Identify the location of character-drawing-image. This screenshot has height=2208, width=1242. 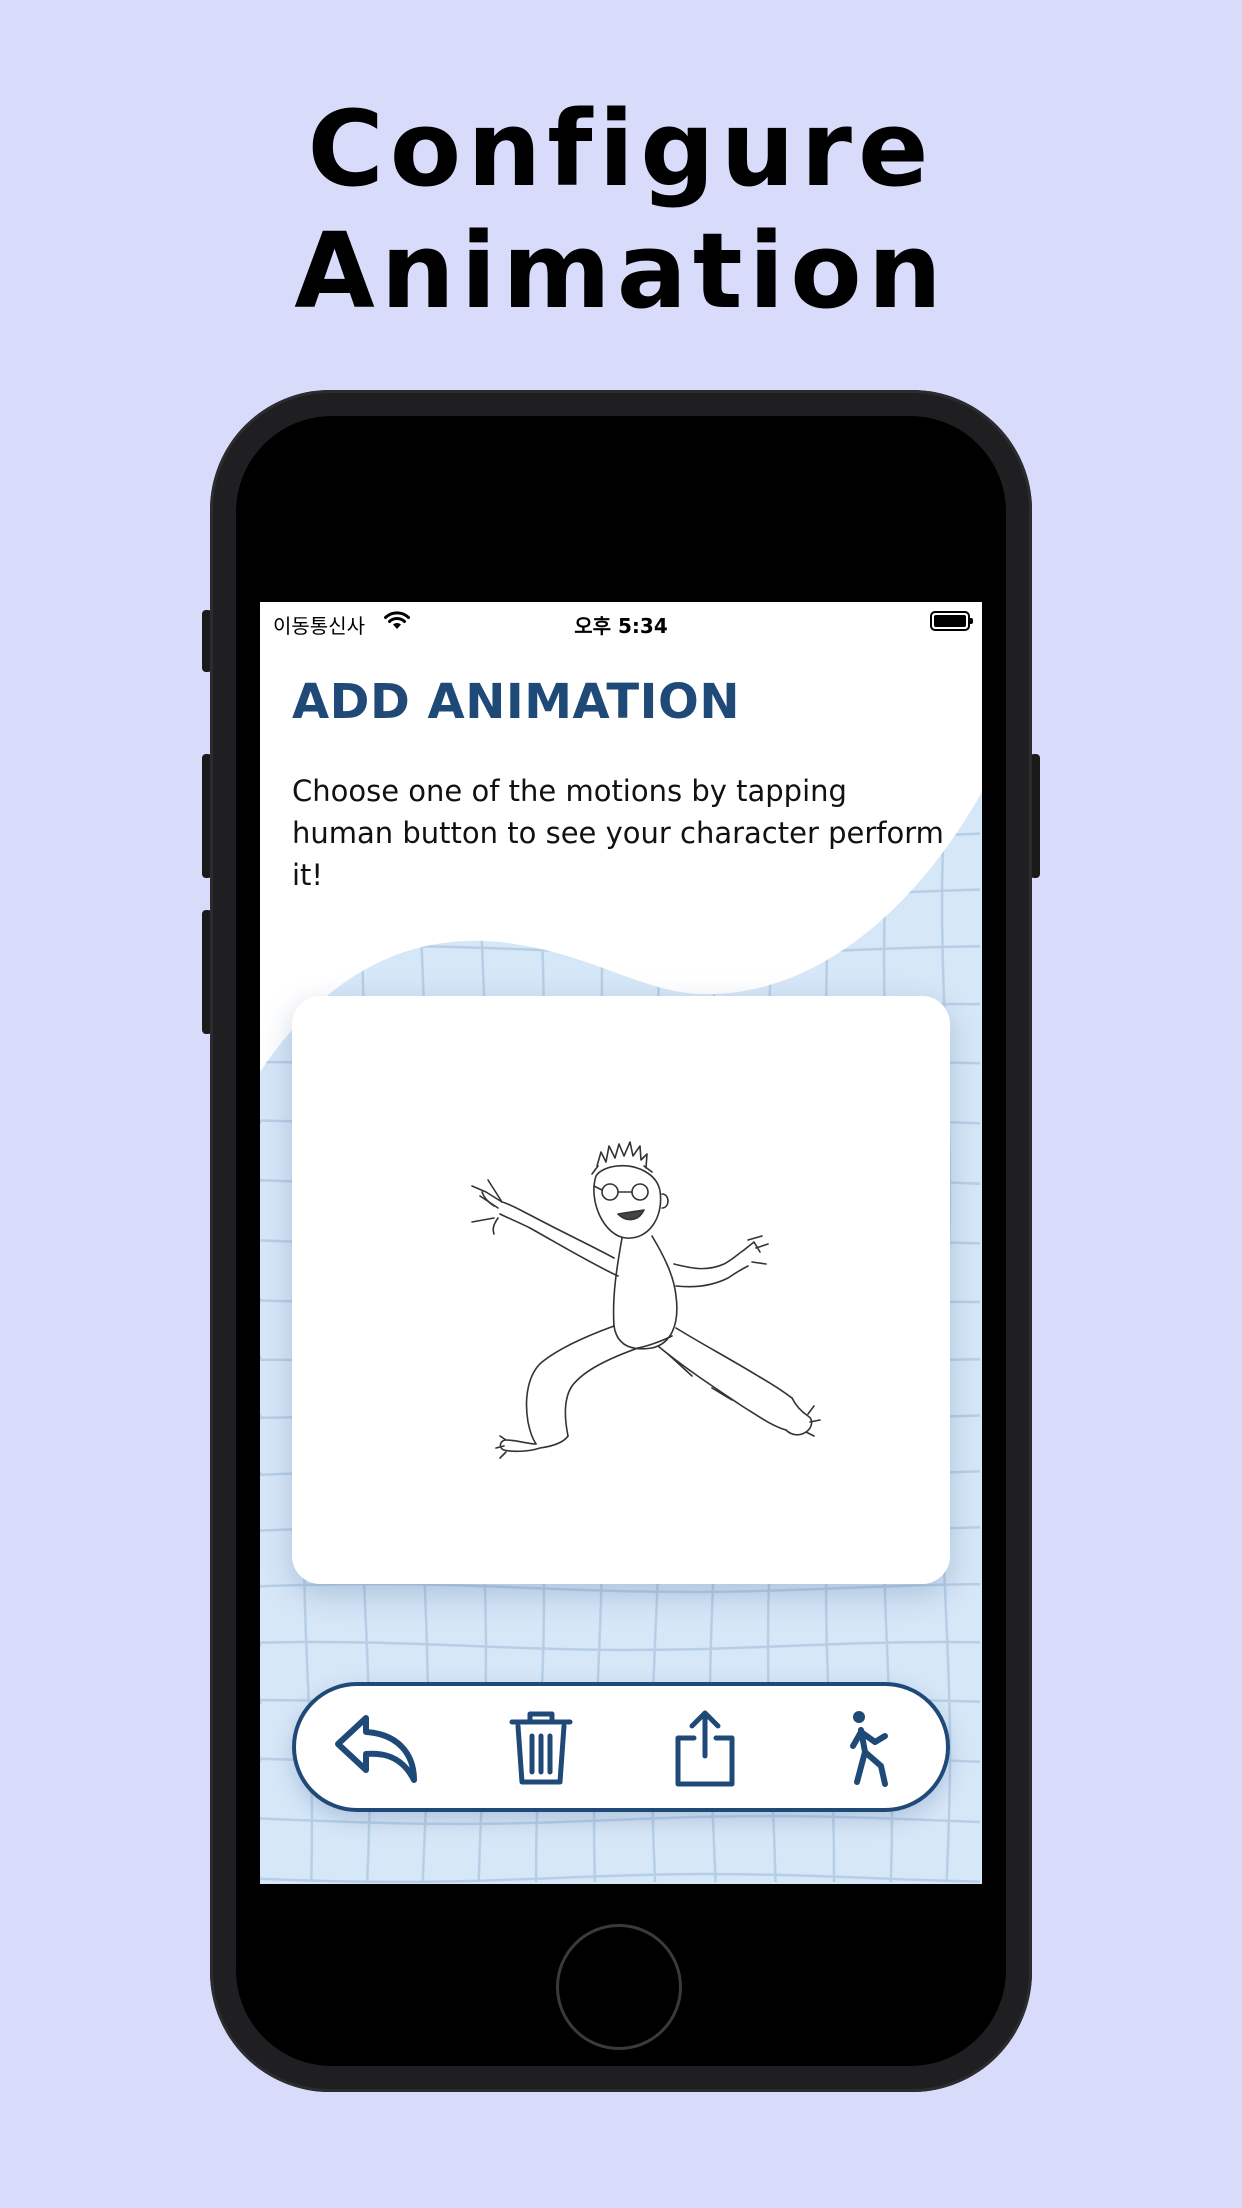
(646, 1300).